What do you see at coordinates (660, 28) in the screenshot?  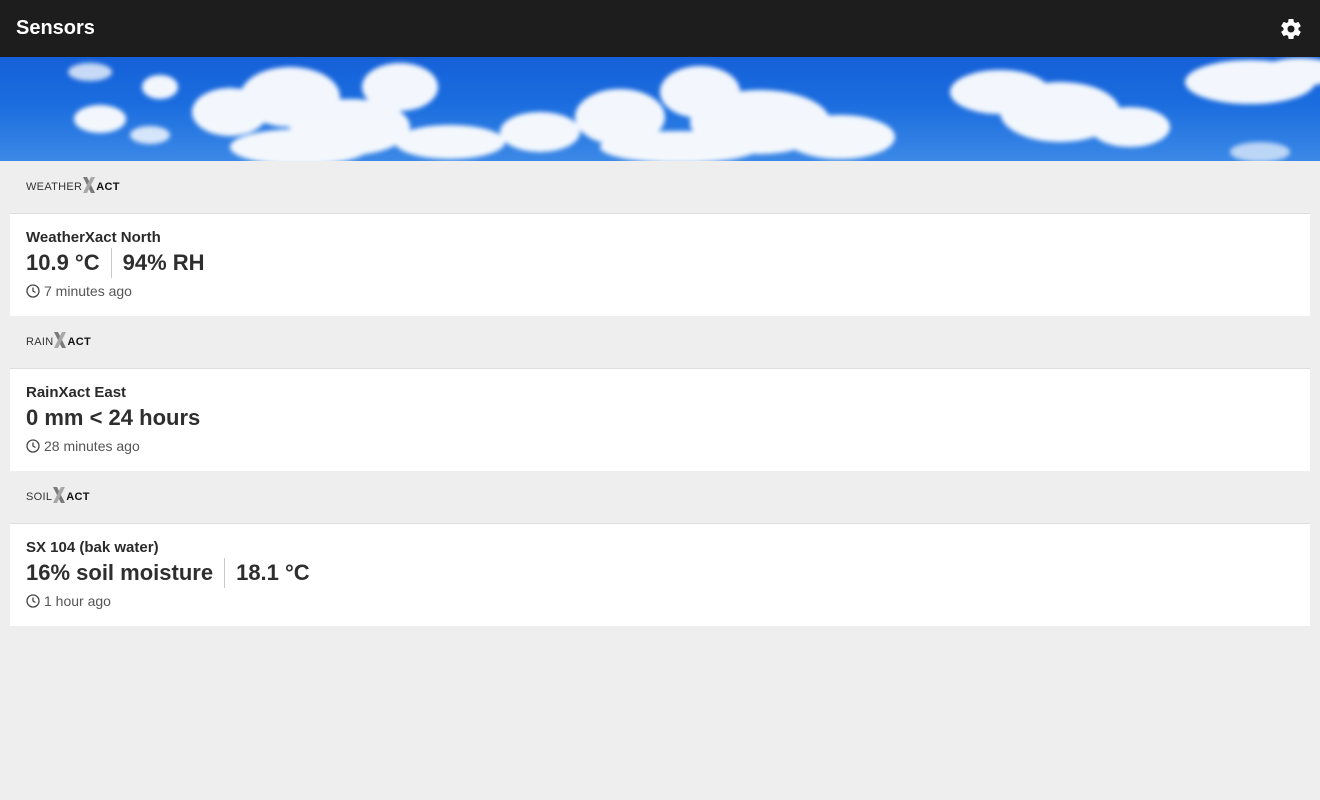 I see `app-bar: Sensors` at bounding box center [660, 28].